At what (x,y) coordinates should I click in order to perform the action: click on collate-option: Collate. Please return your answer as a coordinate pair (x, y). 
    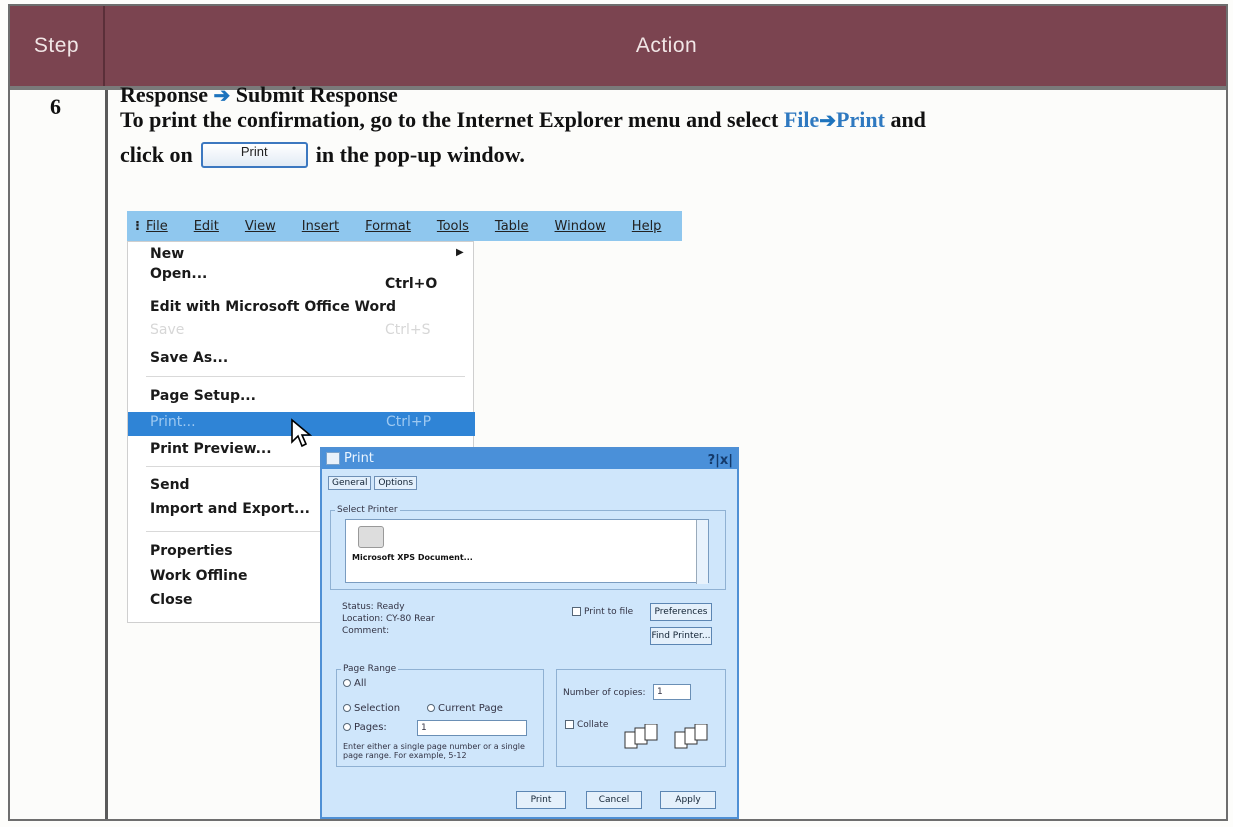
    Looking at the image, I should click on (586, 725).